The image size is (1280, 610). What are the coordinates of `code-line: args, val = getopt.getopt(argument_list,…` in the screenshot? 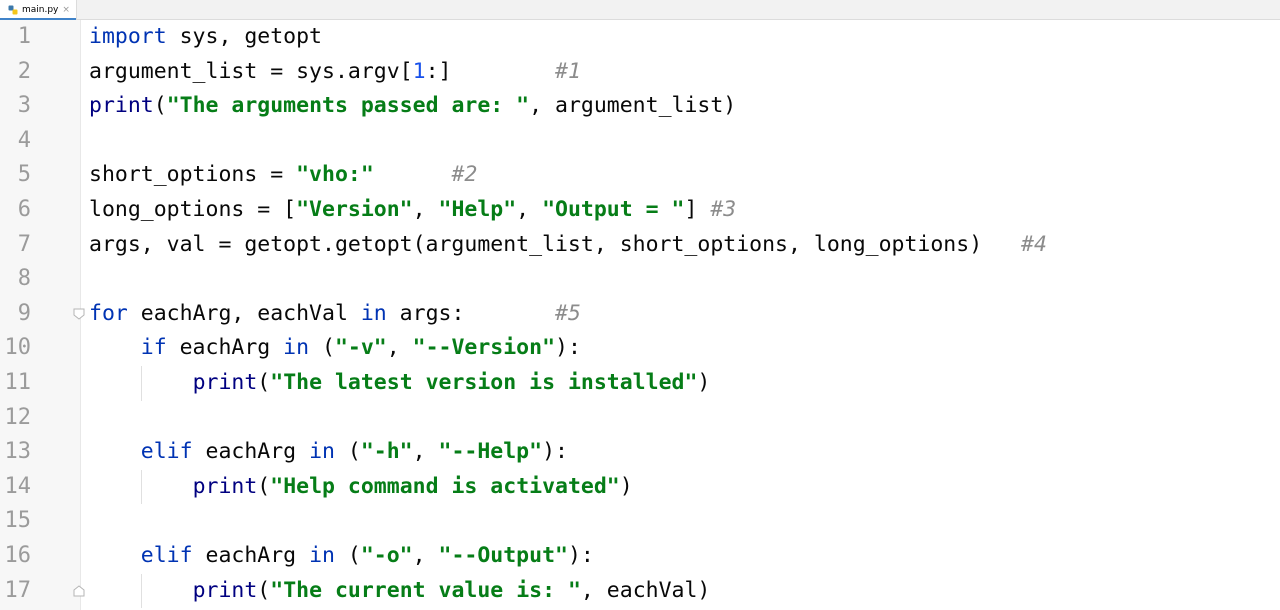 It's located at (568, 245).